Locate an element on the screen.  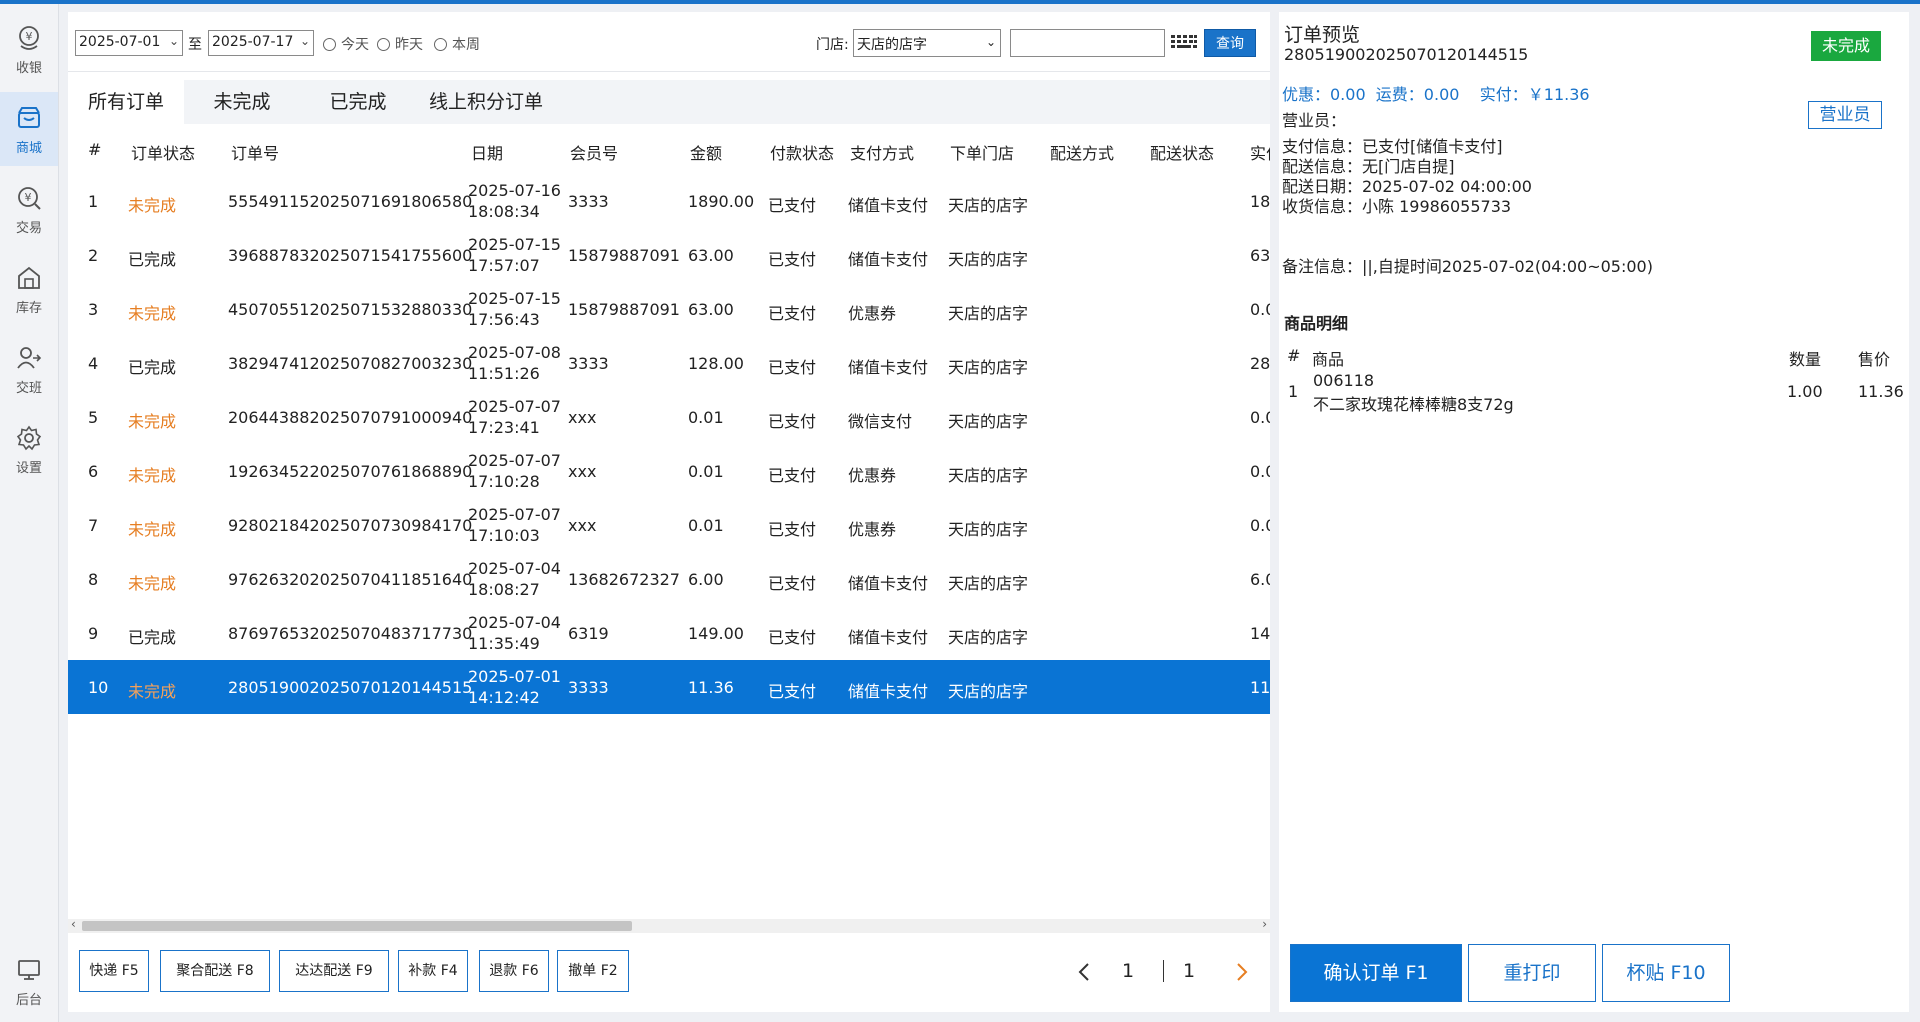
scrollbar-thumb is located at coordinates (357, 926).